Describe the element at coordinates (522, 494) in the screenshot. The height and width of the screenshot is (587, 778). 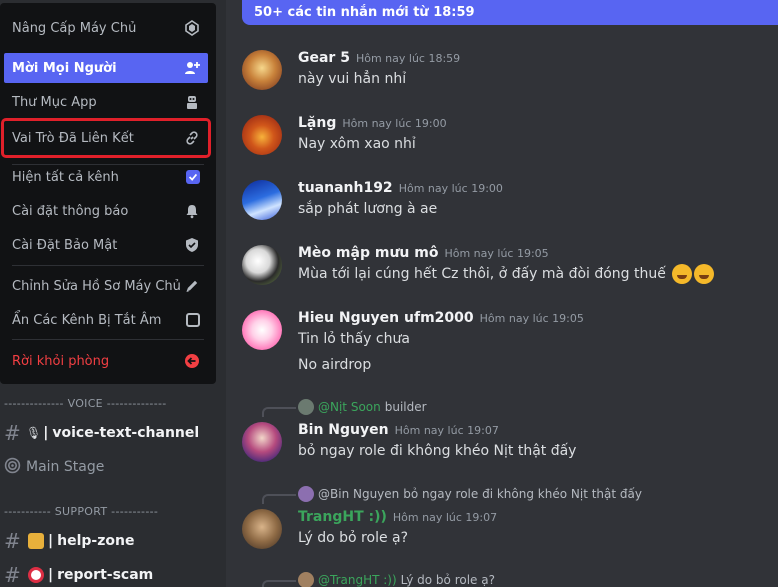
I see `reply-text: bỏ ngay role đi không khéo Nịt thật đấy` at that location.